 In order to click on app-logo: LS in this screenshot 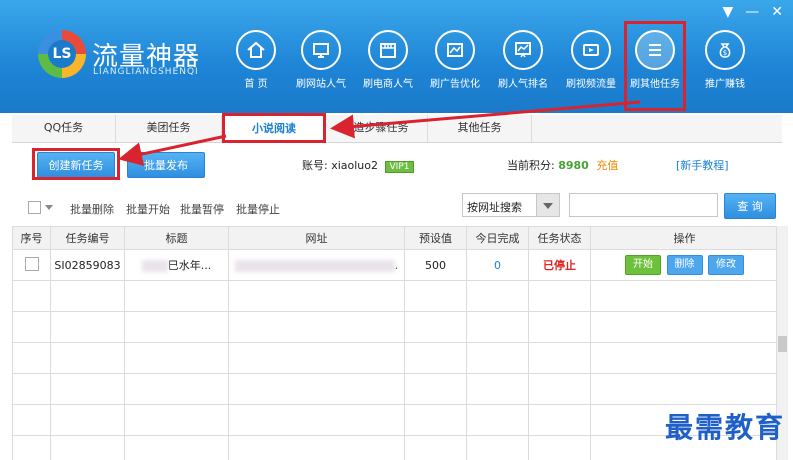, I will do `click(62, 54)`.